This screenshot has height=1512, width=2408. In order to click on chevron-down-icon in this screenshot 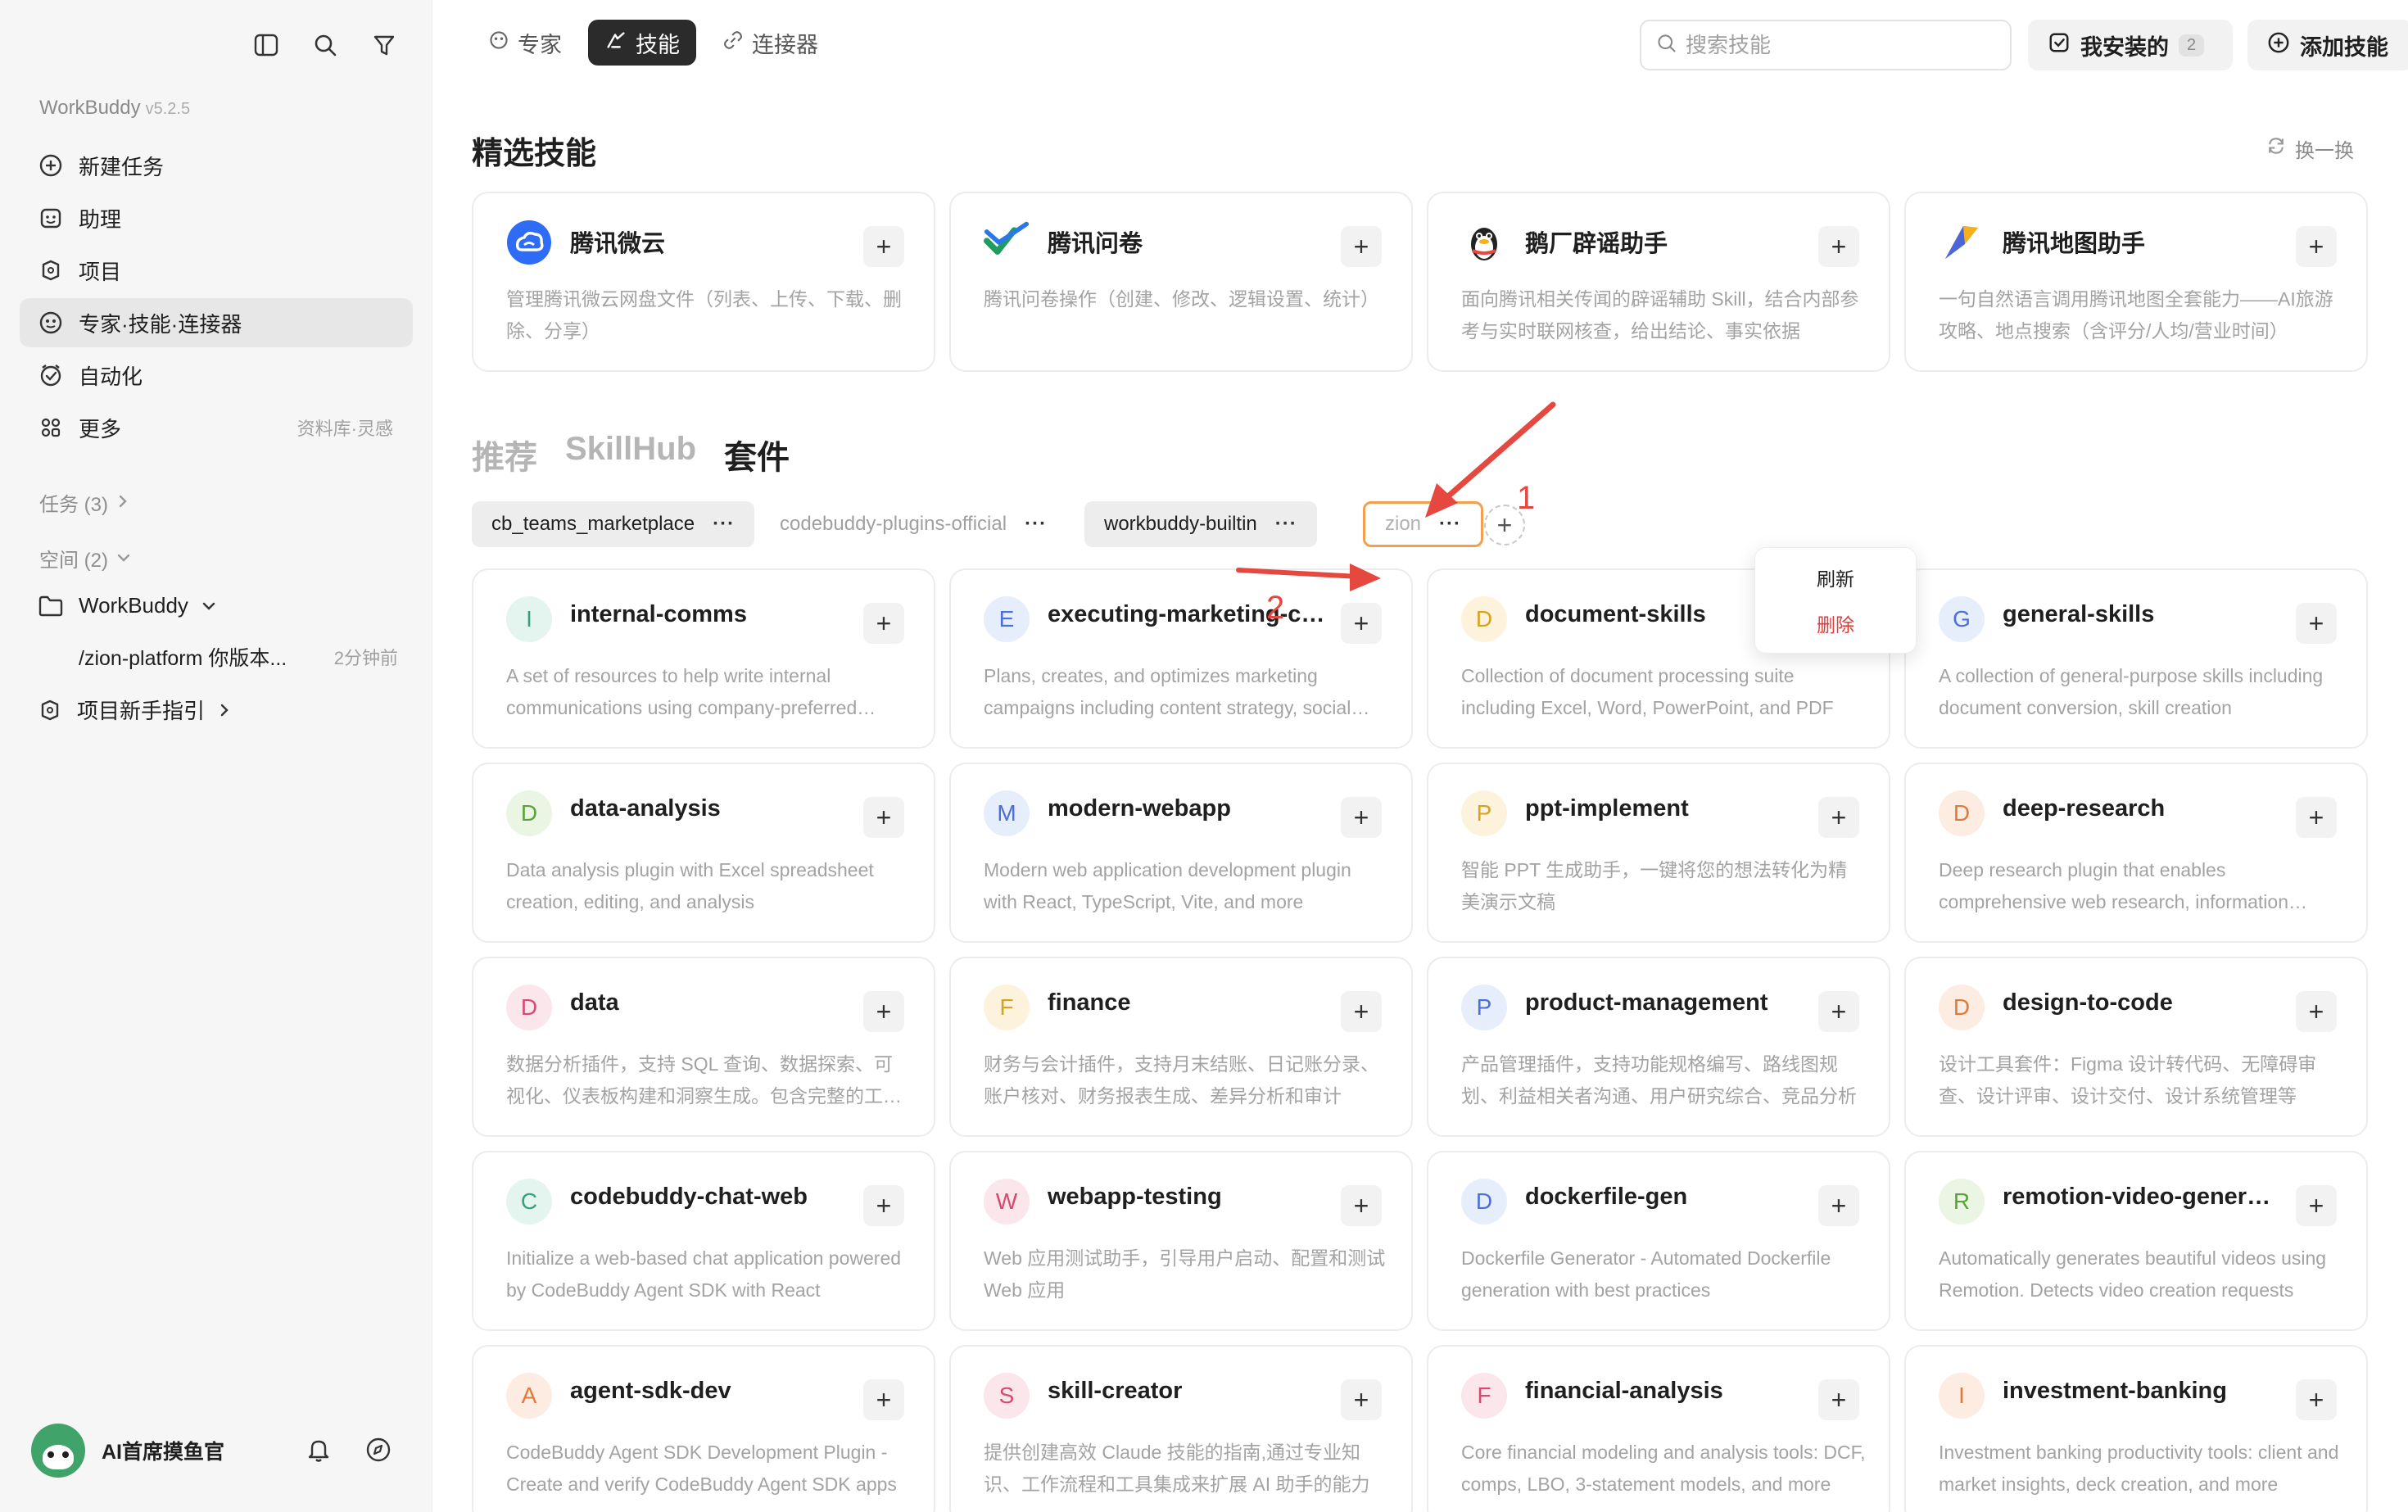, I will do `click(208, 606)`.